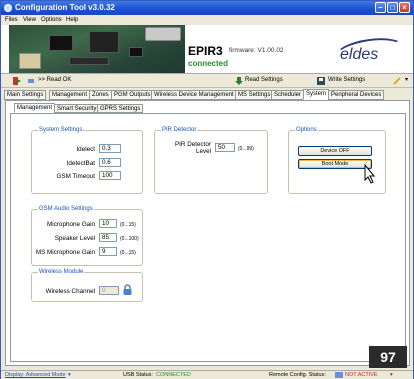 The height and width of the screenshot is (379, 414). Describe the element at coordinates (361, 375) in the screenshot. I see `remote-status-value: NOT ACTIVE` at that location.